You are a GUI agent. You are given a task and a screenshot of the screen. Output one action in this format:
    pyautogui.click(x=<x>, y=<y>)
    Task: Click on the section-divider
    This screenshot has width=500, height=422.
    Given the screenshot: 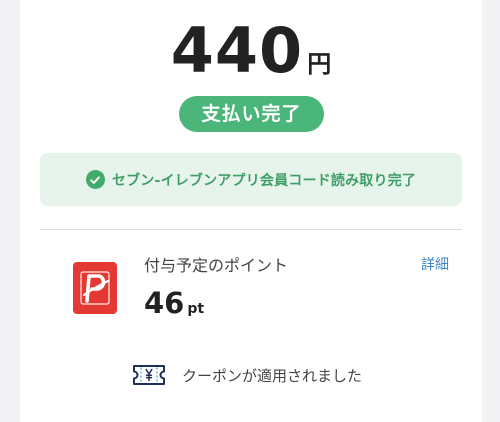 What is the action you would take?
    pyautogui.click(x=251, y=229)
    